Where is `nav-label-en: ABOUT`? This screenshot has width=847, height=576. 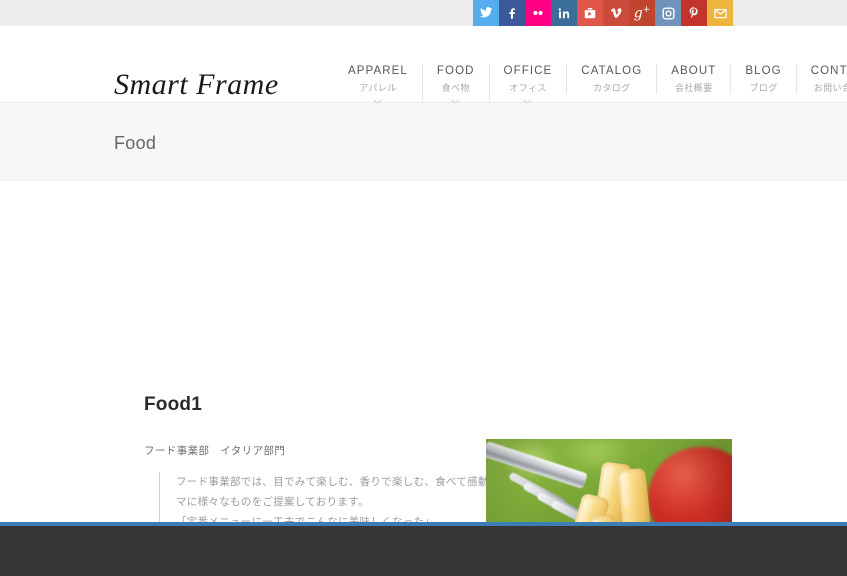 nav-label-en: ABOUT is located at coordinates (694, 71).